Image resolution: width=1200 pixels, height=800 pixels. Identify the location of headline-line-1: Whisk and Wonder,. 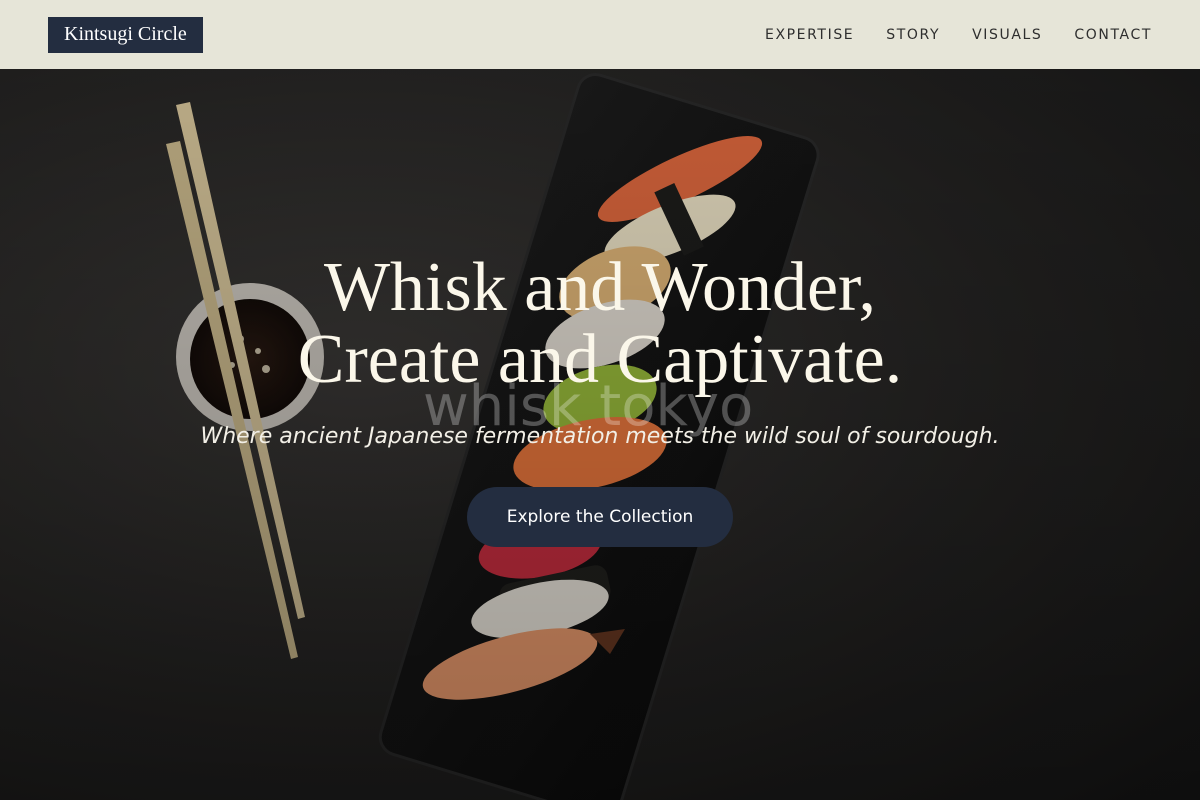
(600, 287).